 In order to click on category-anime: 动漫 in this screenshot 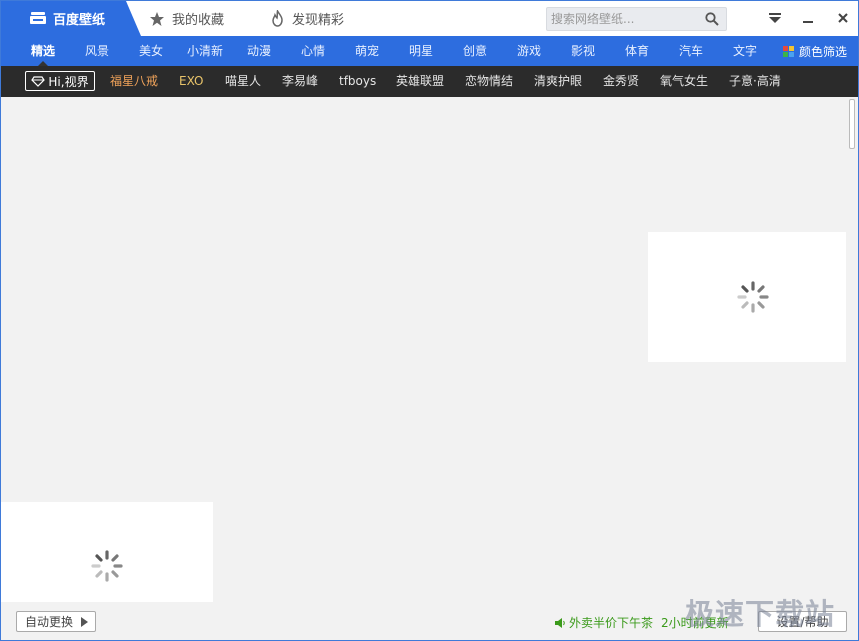, I will do `click(259, 51)`.